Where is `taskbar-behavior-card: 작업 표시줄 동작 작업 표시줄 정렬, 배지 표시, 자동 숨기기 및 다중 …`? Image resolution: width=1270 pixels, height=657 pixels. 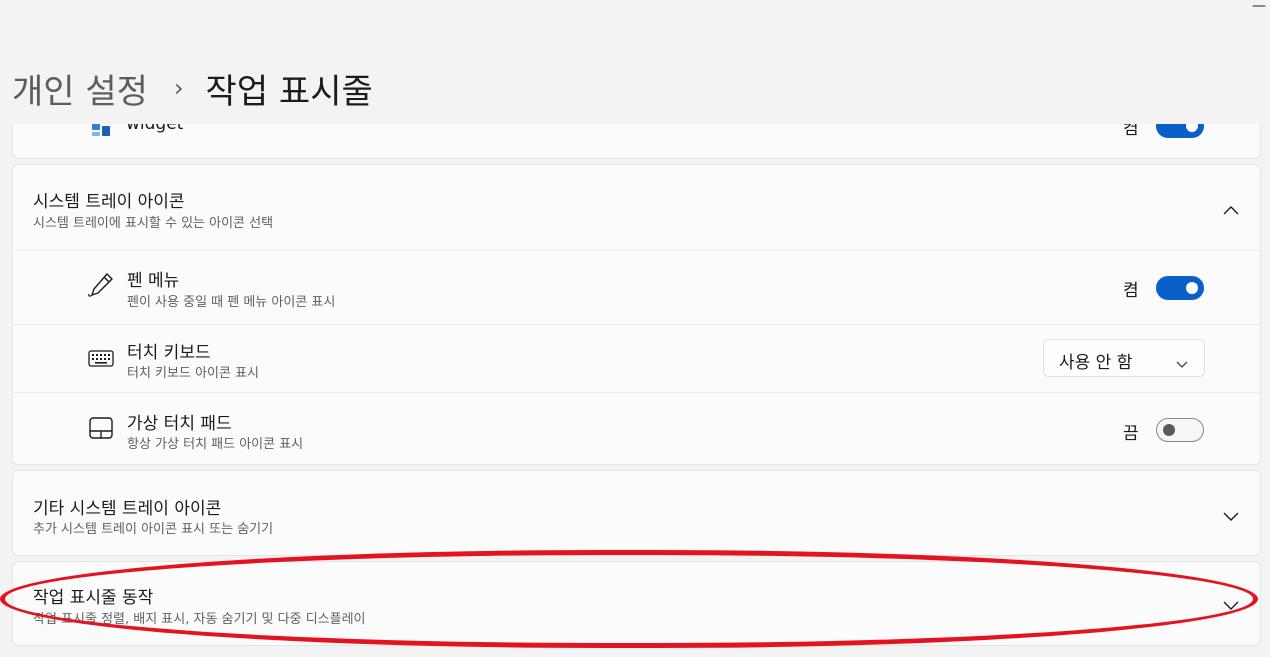 taskbar-behavior-card: 작업 표시줄 동작 작업 표시줄 정렬, 배지 표시, 자동 숨기기 및 다중 … is located at coordinates (636, 603).